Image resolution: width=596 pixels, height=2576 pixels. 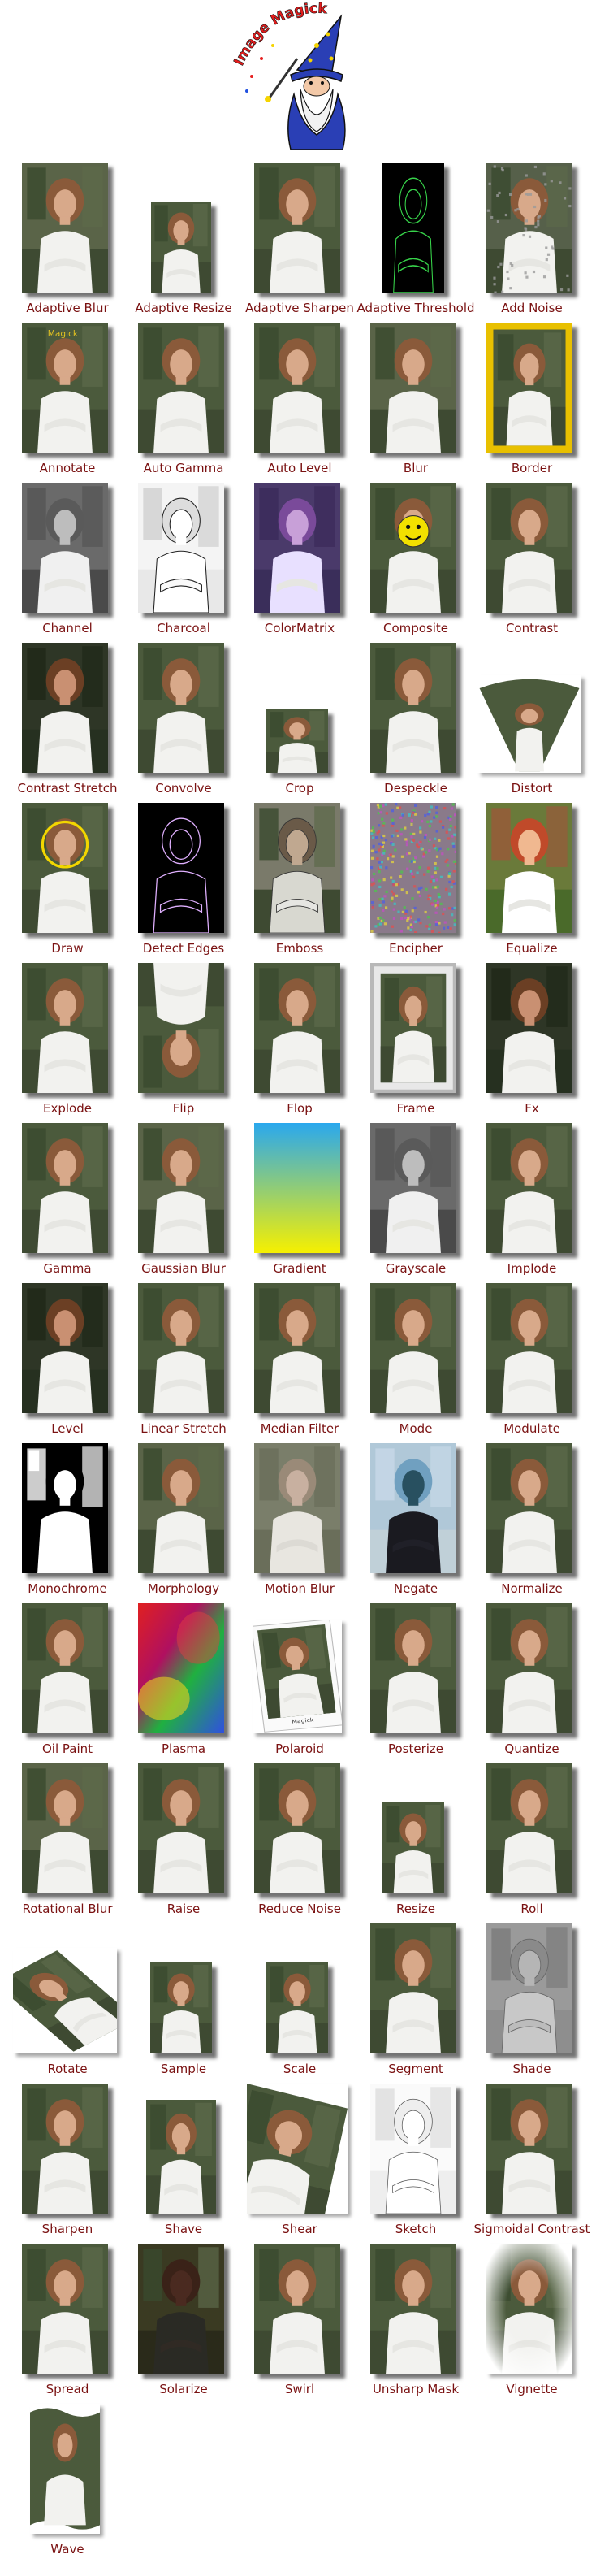 I want to click on effect-caption: Median Filter, so click(x=299, y=1428).